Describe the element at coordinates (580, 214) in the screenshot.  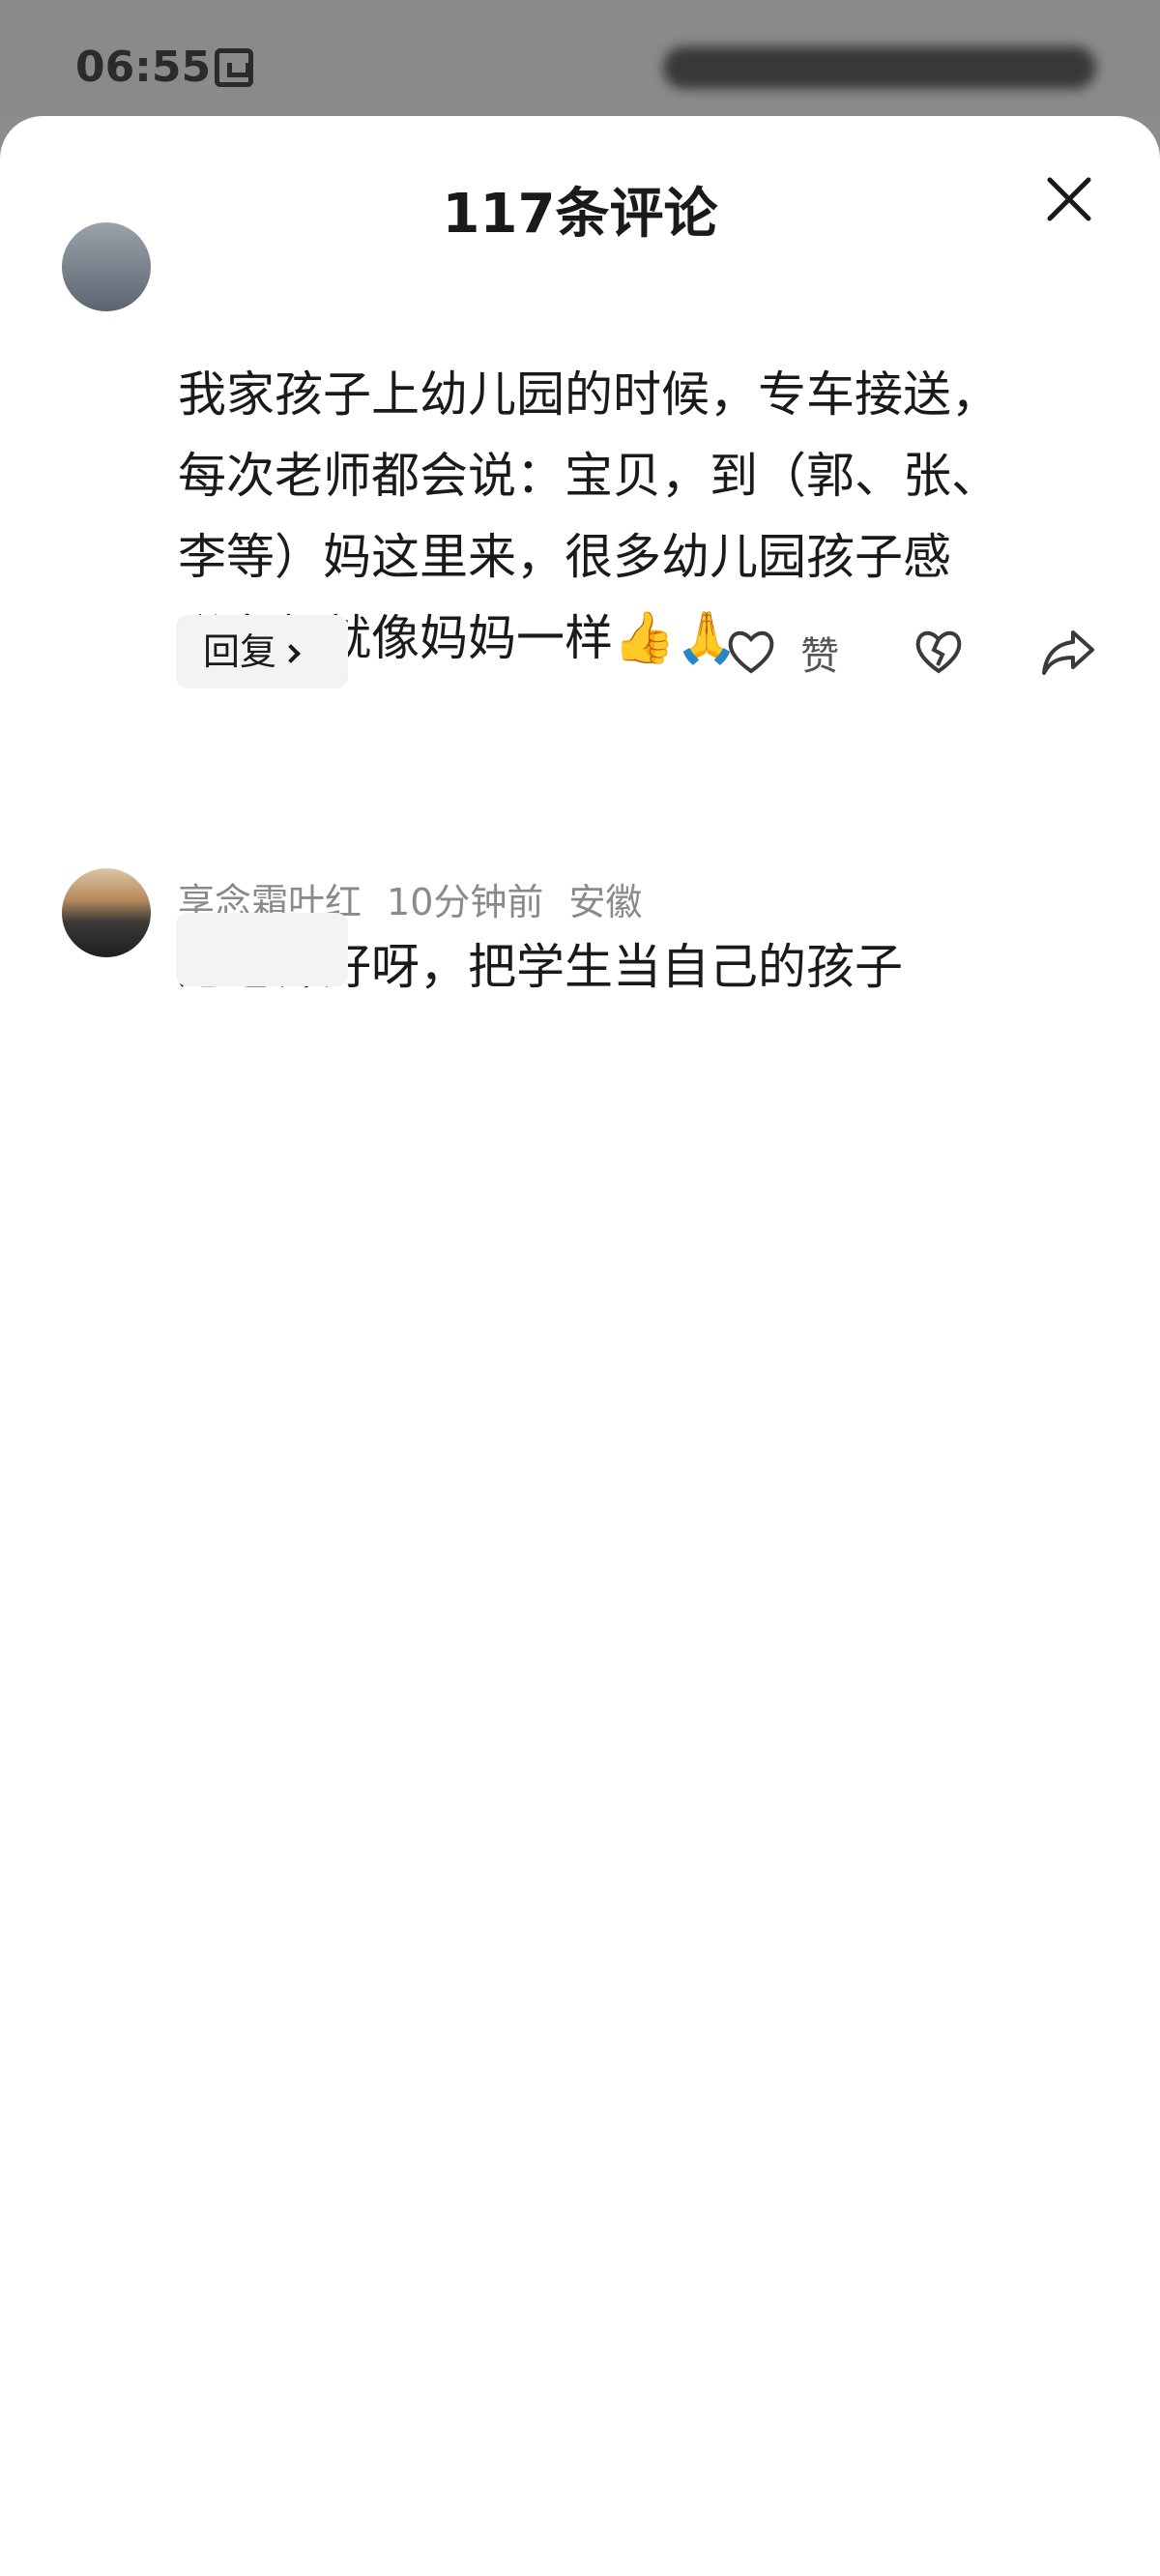
I see `sheet-title: 117条评论` at that location.